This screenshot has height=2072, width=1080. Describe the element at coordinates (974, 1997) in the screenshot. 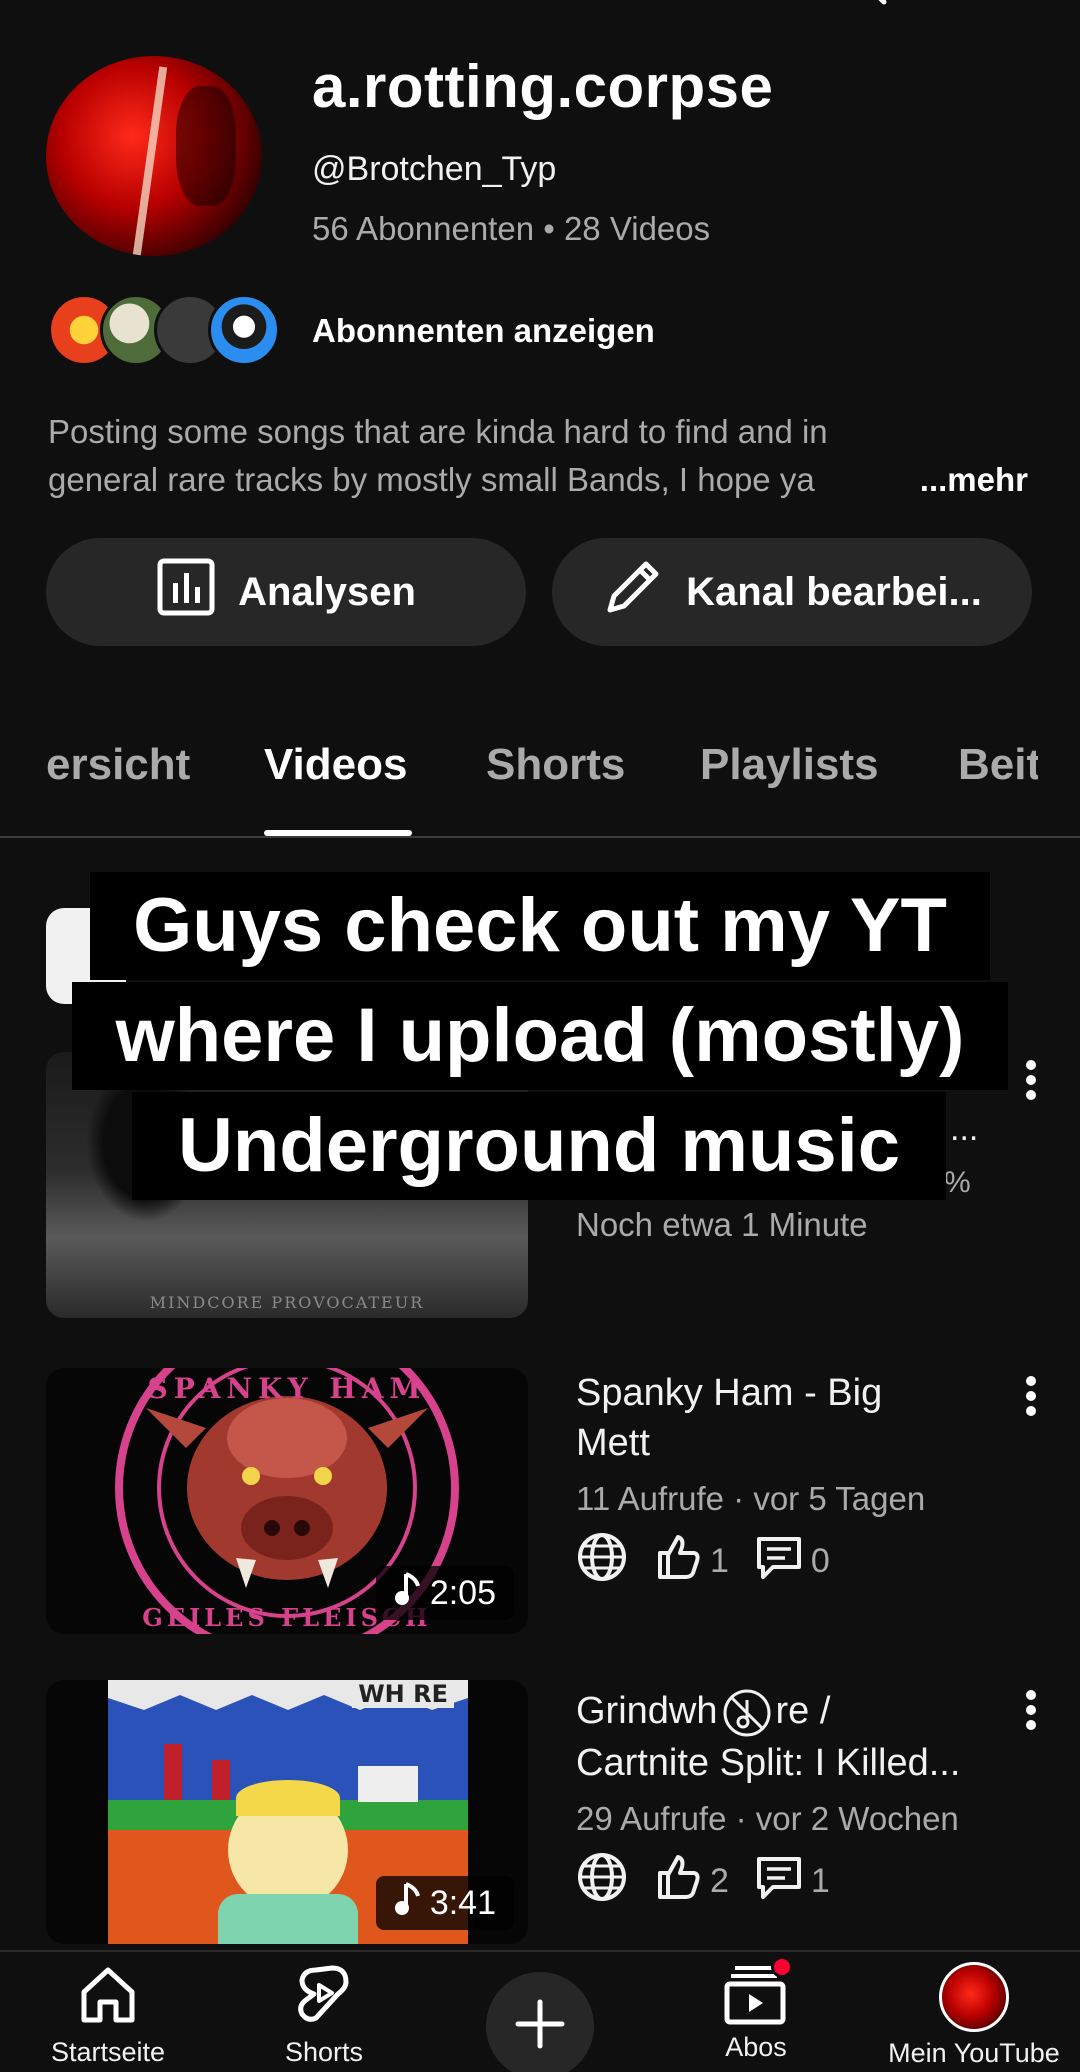

I see `profile-avatar` at that location.